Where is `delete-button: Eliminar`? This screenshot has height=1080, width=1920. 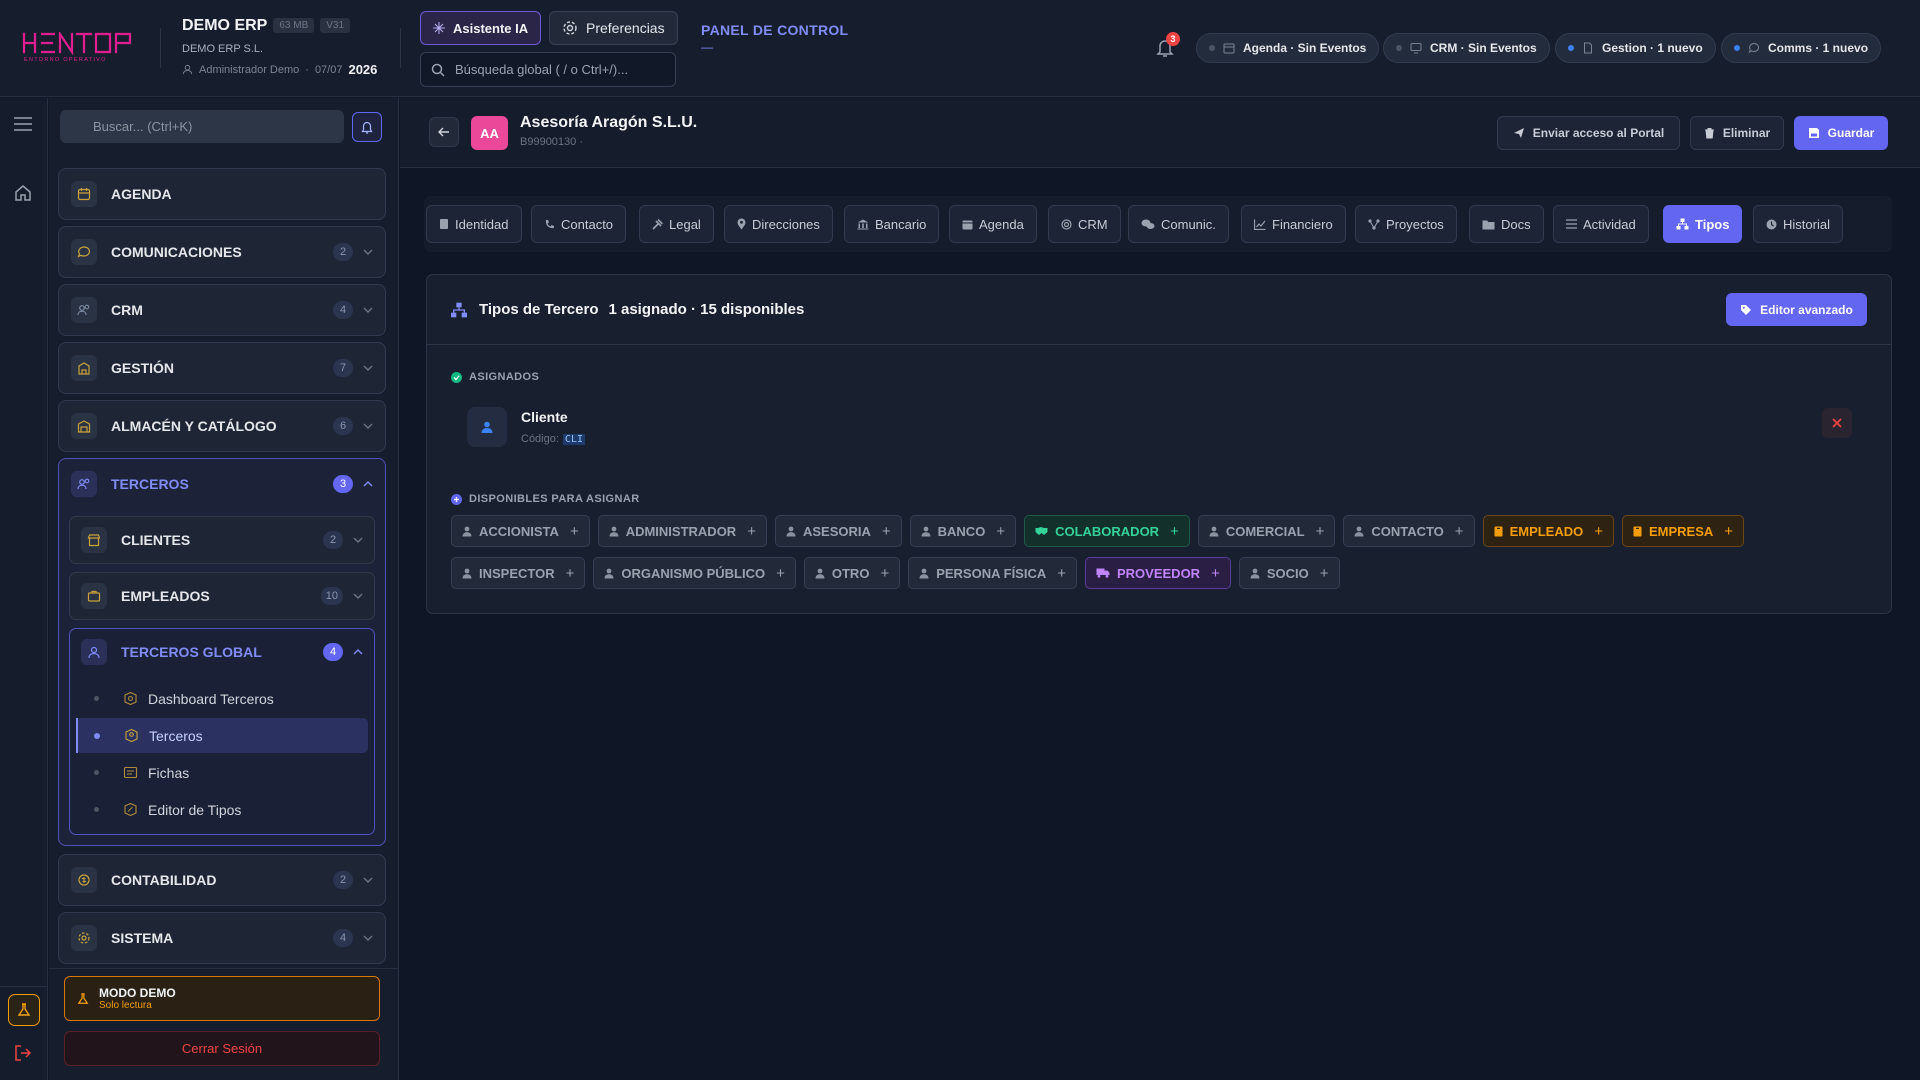 delete-button: Eliminar is located at coordinates (1737, 133).